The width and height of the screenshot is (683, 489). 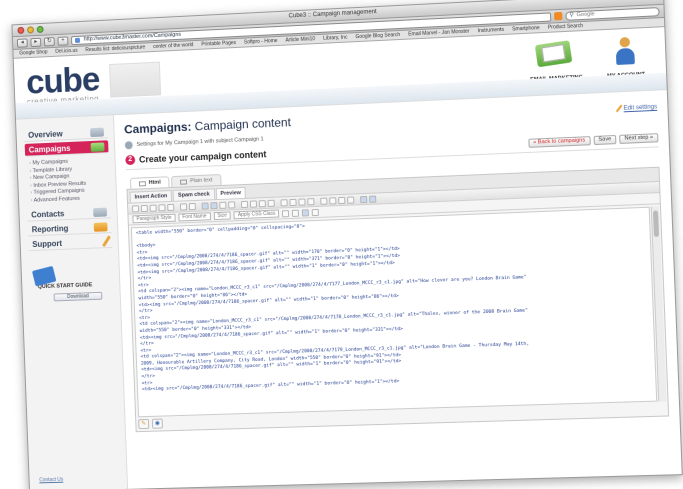 What do you see at coordinates (305, 212) in the screenshot?
I see `maximize-icon` at bounding box center [305, 212].